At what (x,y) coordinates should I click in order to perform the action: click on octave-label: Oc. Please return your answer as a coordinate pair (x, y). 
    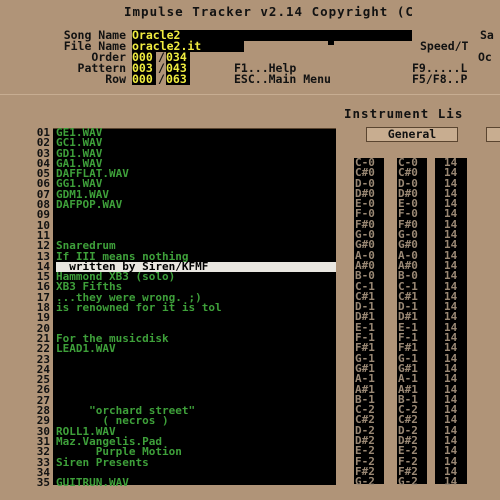
    Looking at the image, I should click on (485, 57).